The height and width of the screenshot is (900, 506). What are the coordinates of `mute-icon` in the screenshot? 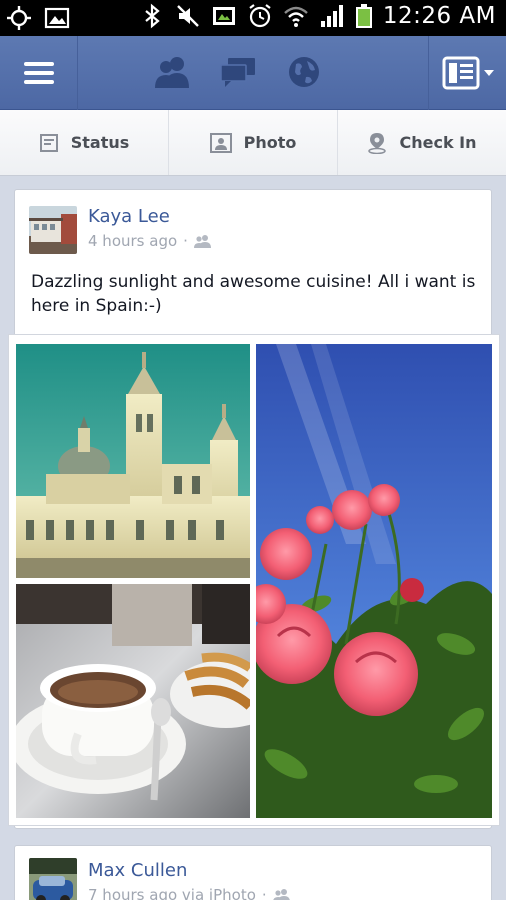 It's located at (187, 16).